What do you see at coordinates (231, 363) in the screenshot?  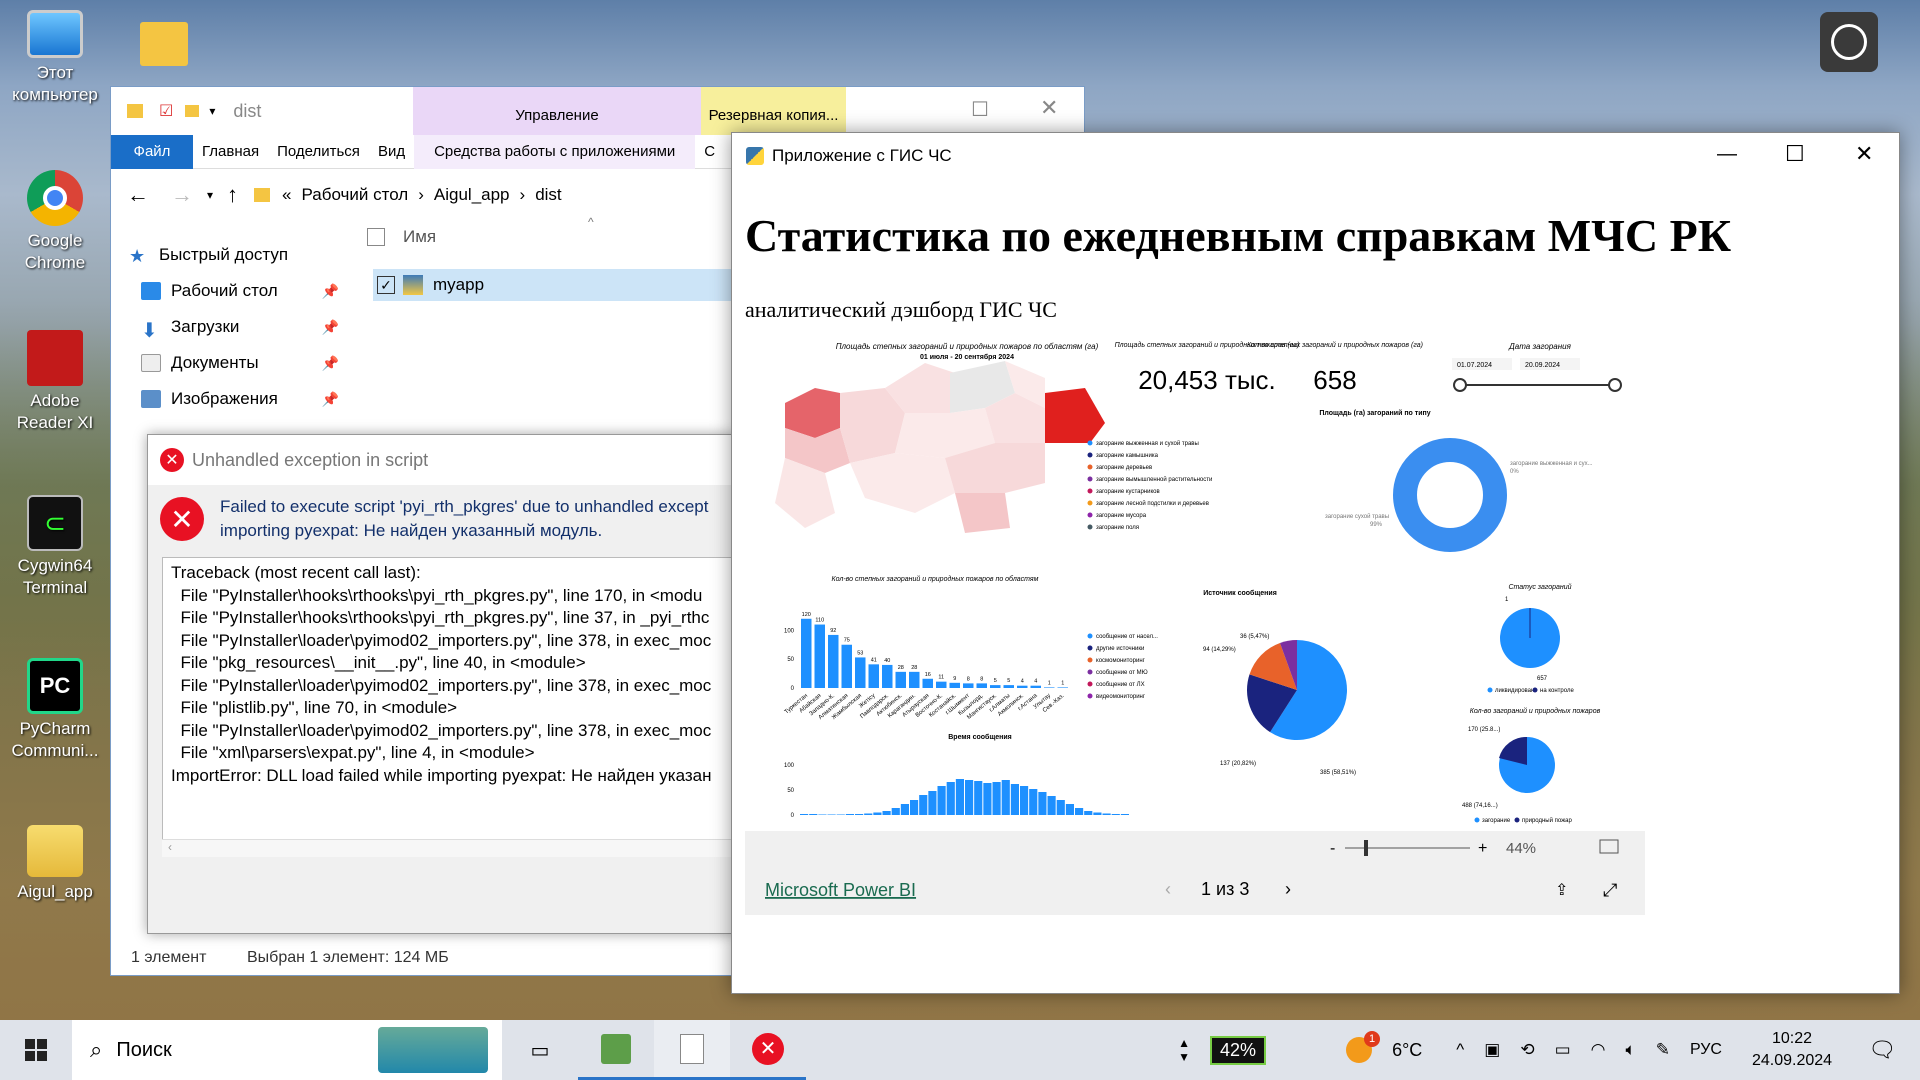 I see `nav-documents: Документы 📌` at bounding box center [231, 363].